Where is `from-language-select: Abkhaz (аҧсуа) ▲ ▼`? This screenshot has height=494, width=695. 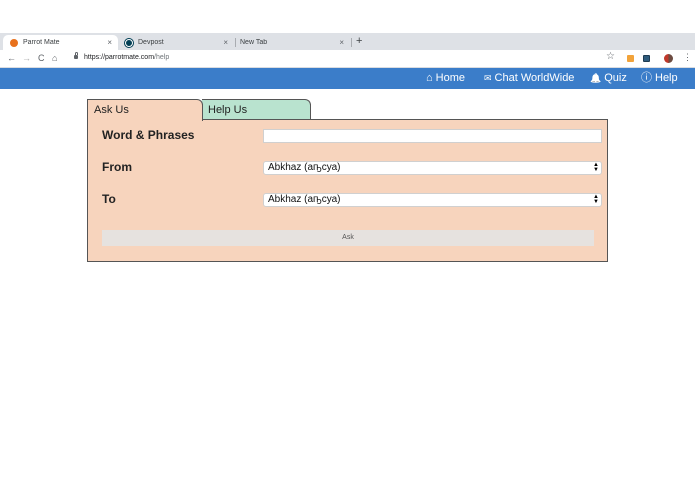
from-language-select: Abkhaz (аҧсуа) ▲ ▼ is located at coordinates (432, 168).